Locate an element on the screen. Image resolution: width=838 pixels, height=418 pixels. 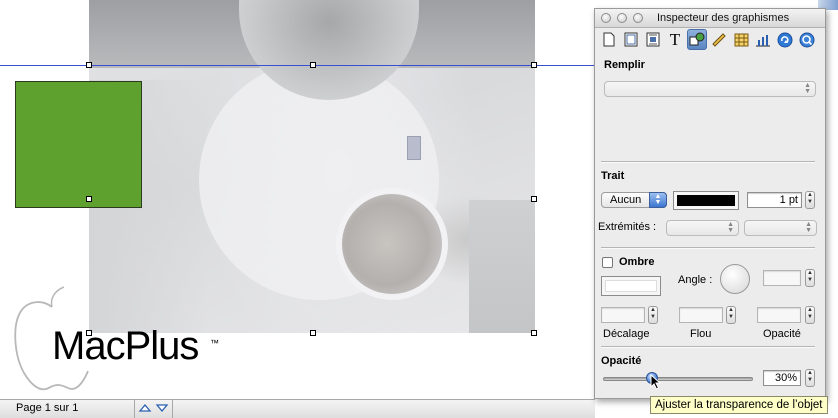
inspector-title: Inspecteur des graphismes is located at coordinates (723, 18).